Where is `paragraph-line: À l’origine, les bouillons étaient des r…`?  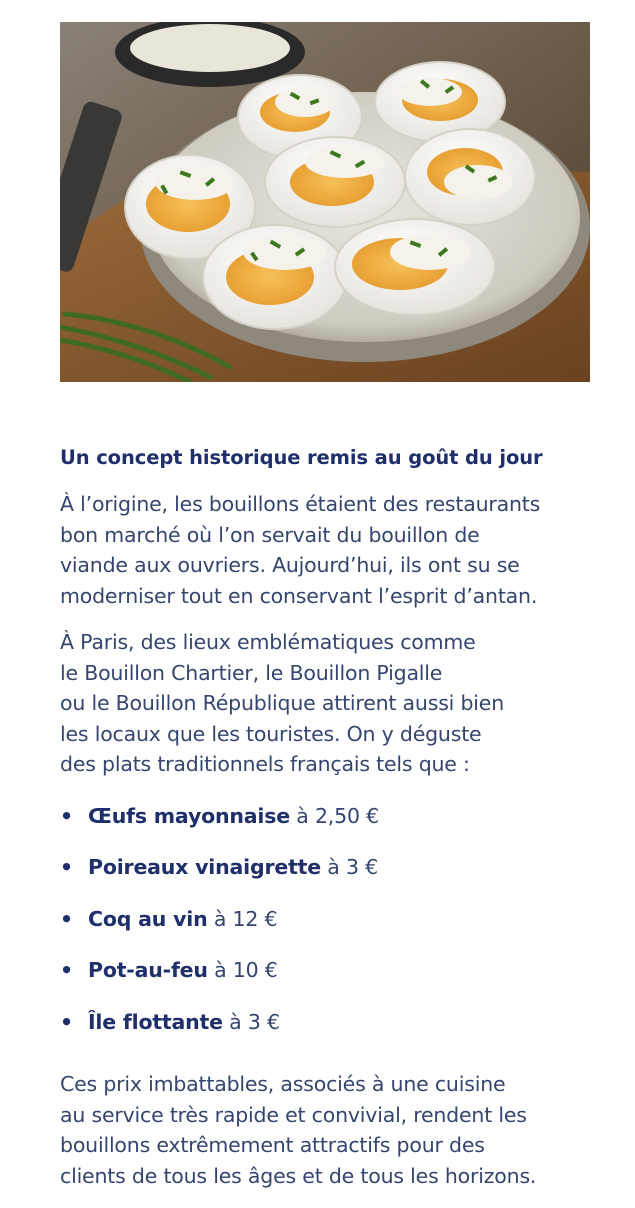
paragraph-line: À l’origine, les bouillons étaient des r… is located at coordinates (300, 504).